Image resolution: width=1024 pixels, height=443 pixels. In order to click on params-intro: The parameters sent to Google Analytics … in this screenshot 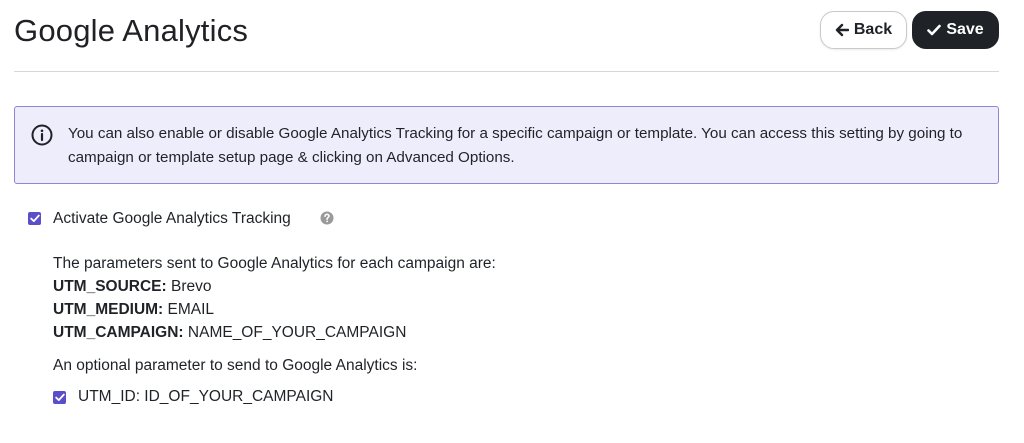, I will do `click(274, 263)`.